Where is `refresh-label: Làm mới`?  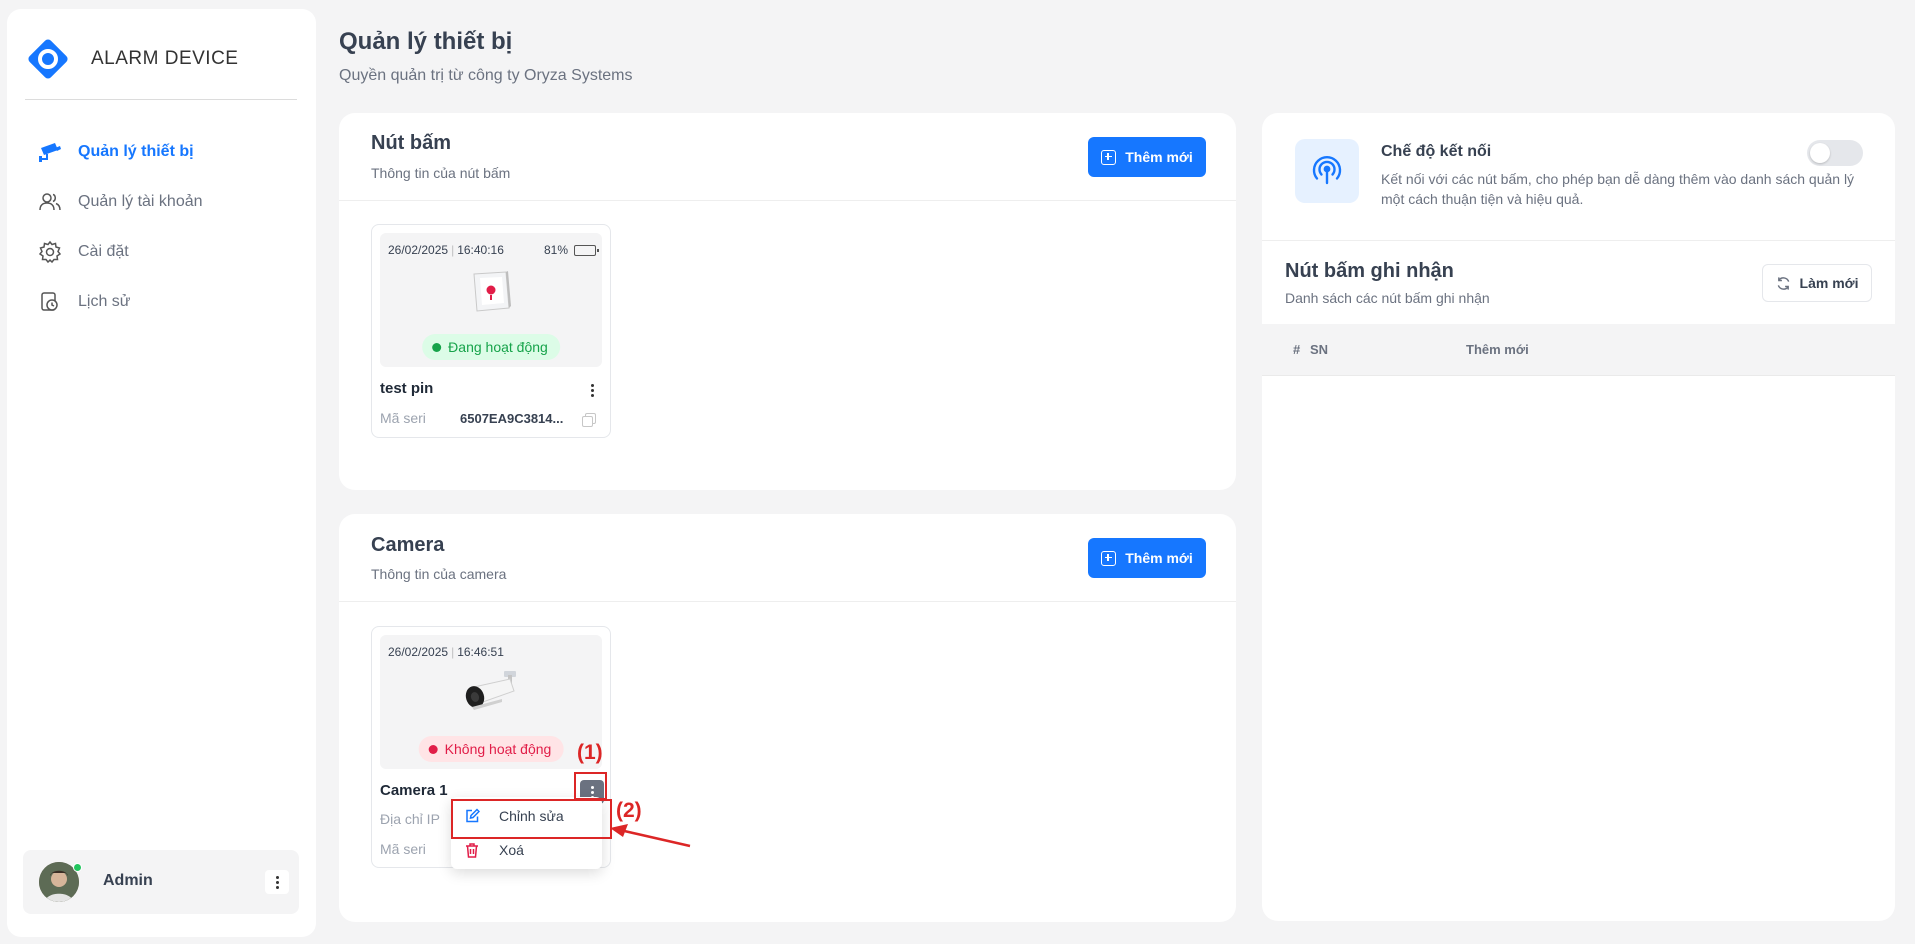 refresh-label: Làm mới is located at coordinates (1829, 283).